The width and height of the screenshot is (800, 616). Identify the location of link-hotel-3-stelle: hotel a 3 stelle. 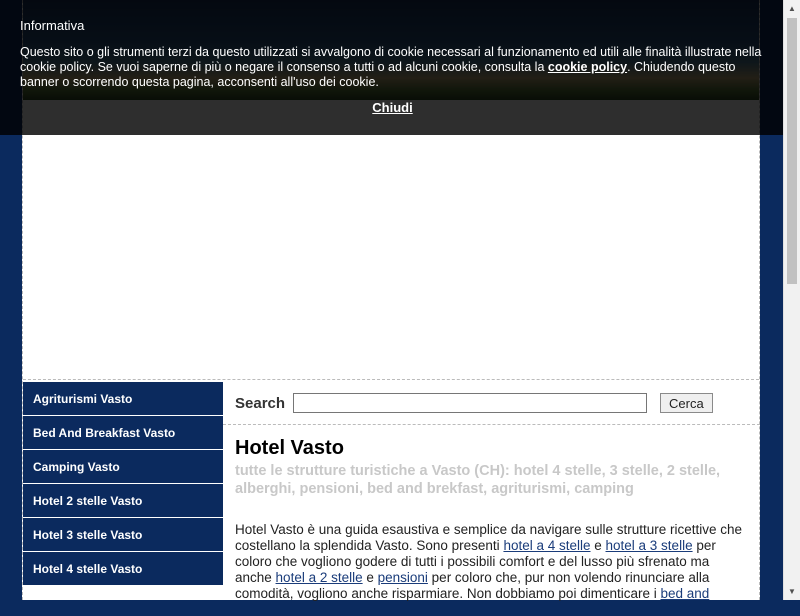
(649, 545).